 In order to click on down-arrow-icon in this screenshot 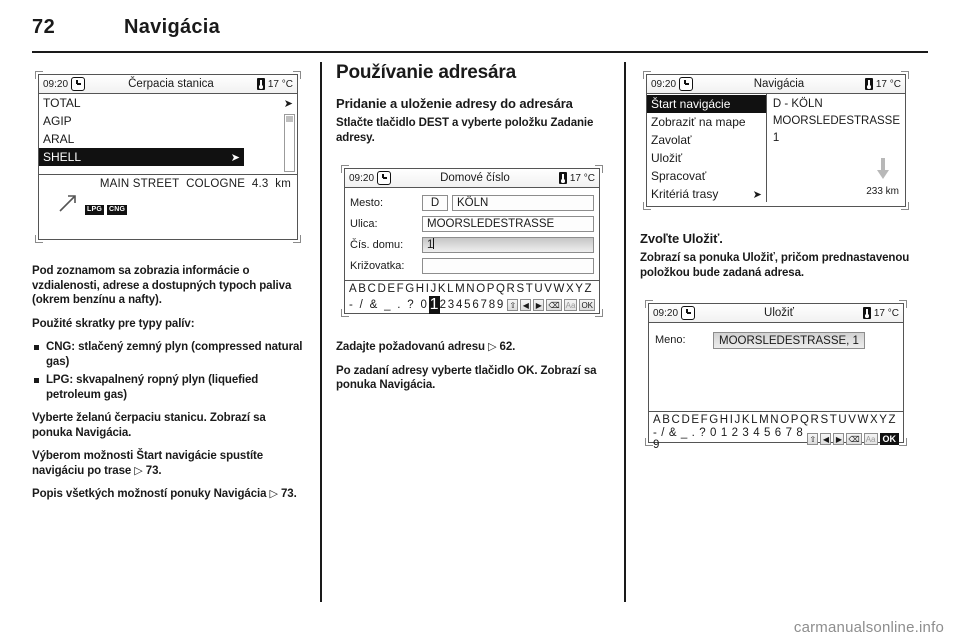, I will do `click(882, 168)`.